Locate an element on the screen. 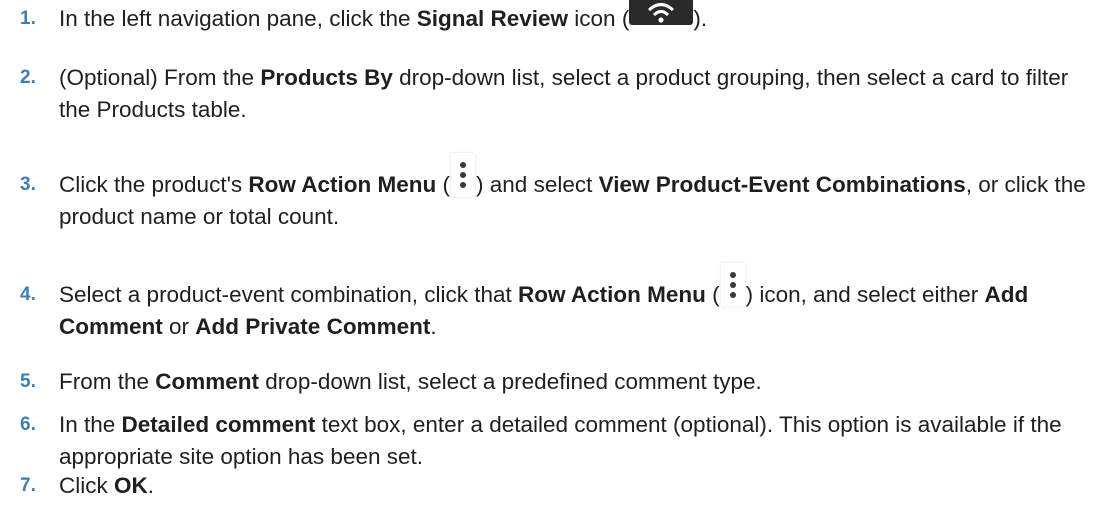  ui-term-add-private-comment: Add Private Comment is located at coordinates (313, 326).